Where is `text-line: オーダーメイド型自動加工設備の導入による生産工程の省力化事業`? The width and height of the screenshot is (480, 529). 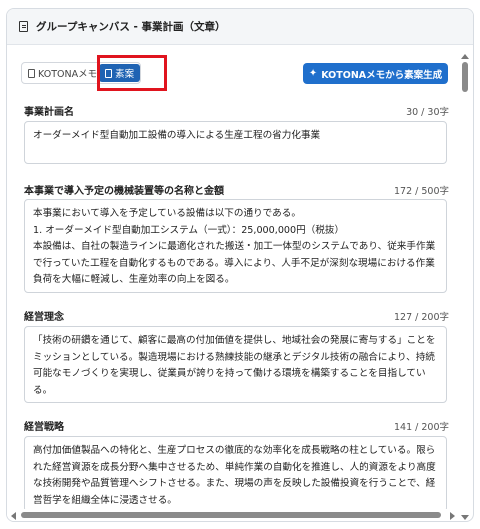 text-line: オーダーメイド型自動加工設備の導入による生産工程の省力化事業 is located at coordinates (177, 135).